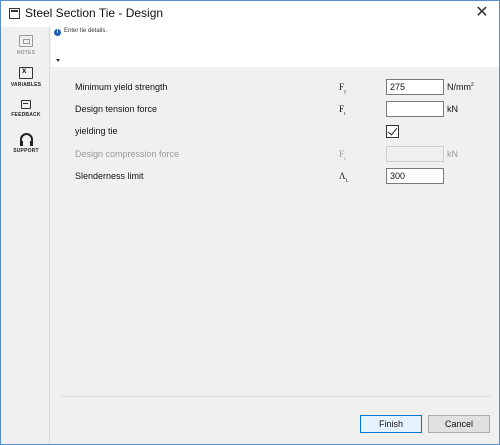  I want to click on sidebar-item-support: SUPPORT, so click(26, 148).